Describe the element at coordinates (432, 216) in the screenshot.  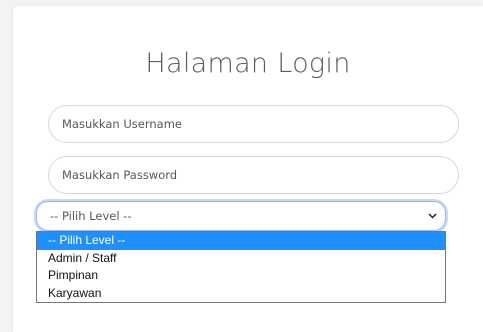
I see `chevron-down-icon` at that location.